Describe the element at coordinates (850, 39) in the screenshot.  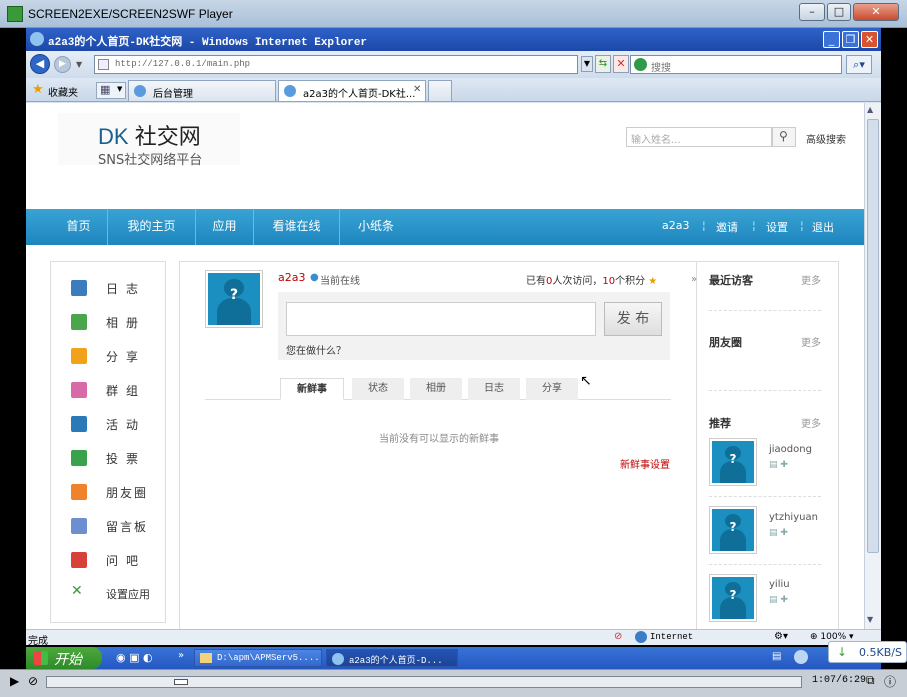
I see `ie-restore-button: ❐` at that location.